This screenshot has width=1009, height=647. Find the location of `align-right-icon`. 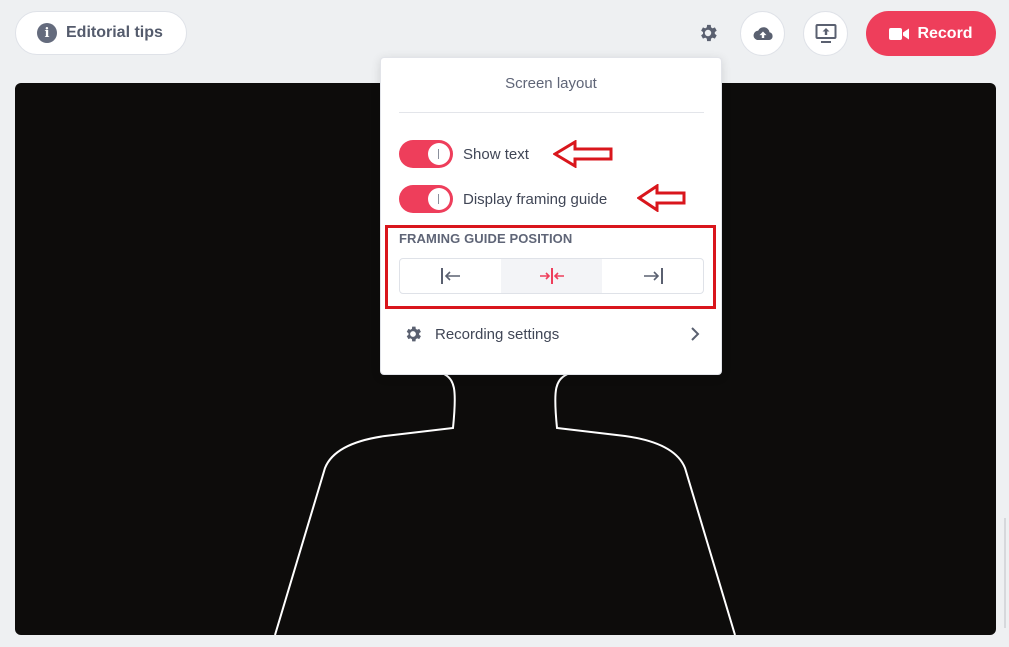

align-right-icon is located at coordinates (653, 276).